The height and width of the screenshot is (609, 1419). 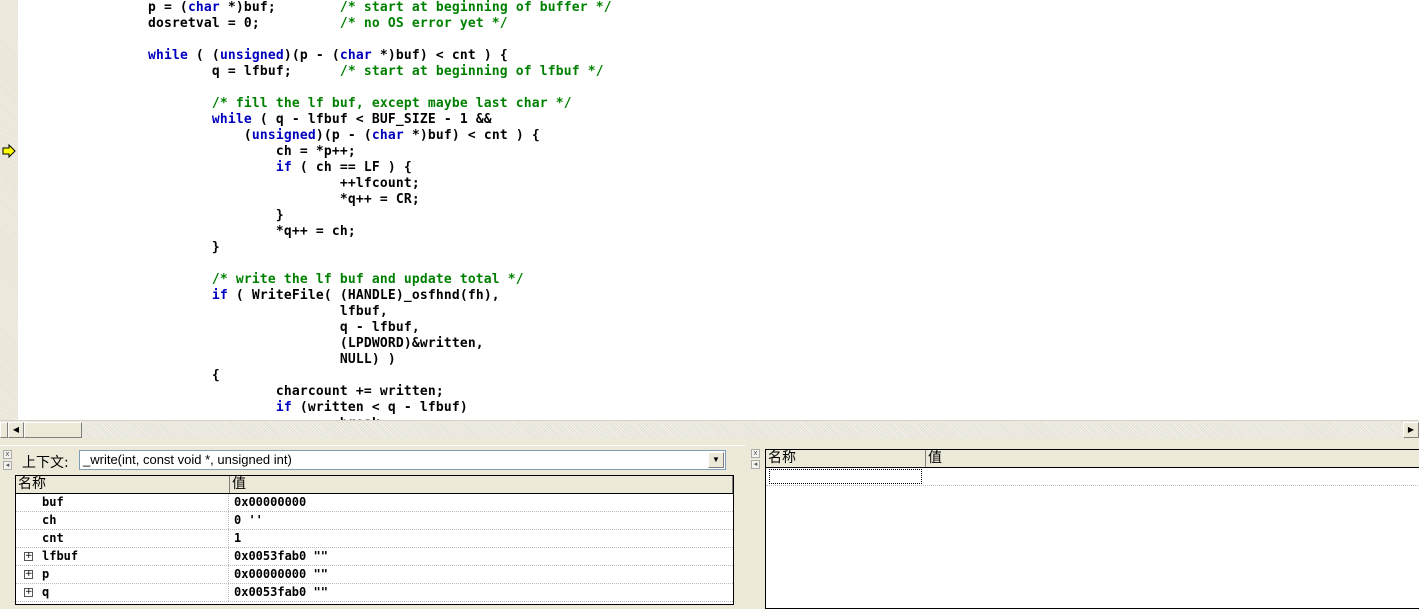 I want to click on scroll-right-button: ▶, so click(x=1411, y=430).